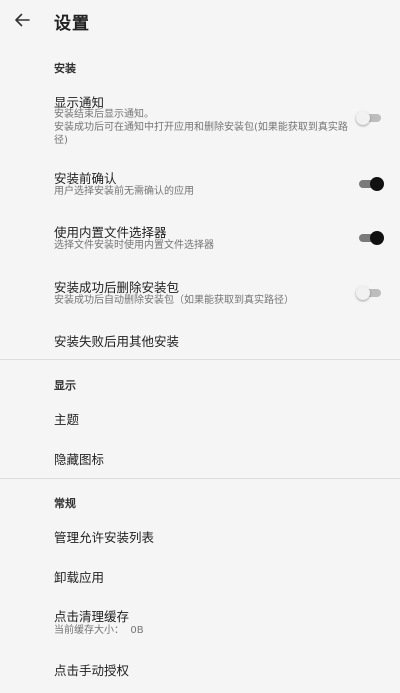 The height and width of the screenshot is (693, 400). I want to click on setting-title: 主题, so click(67, 419).